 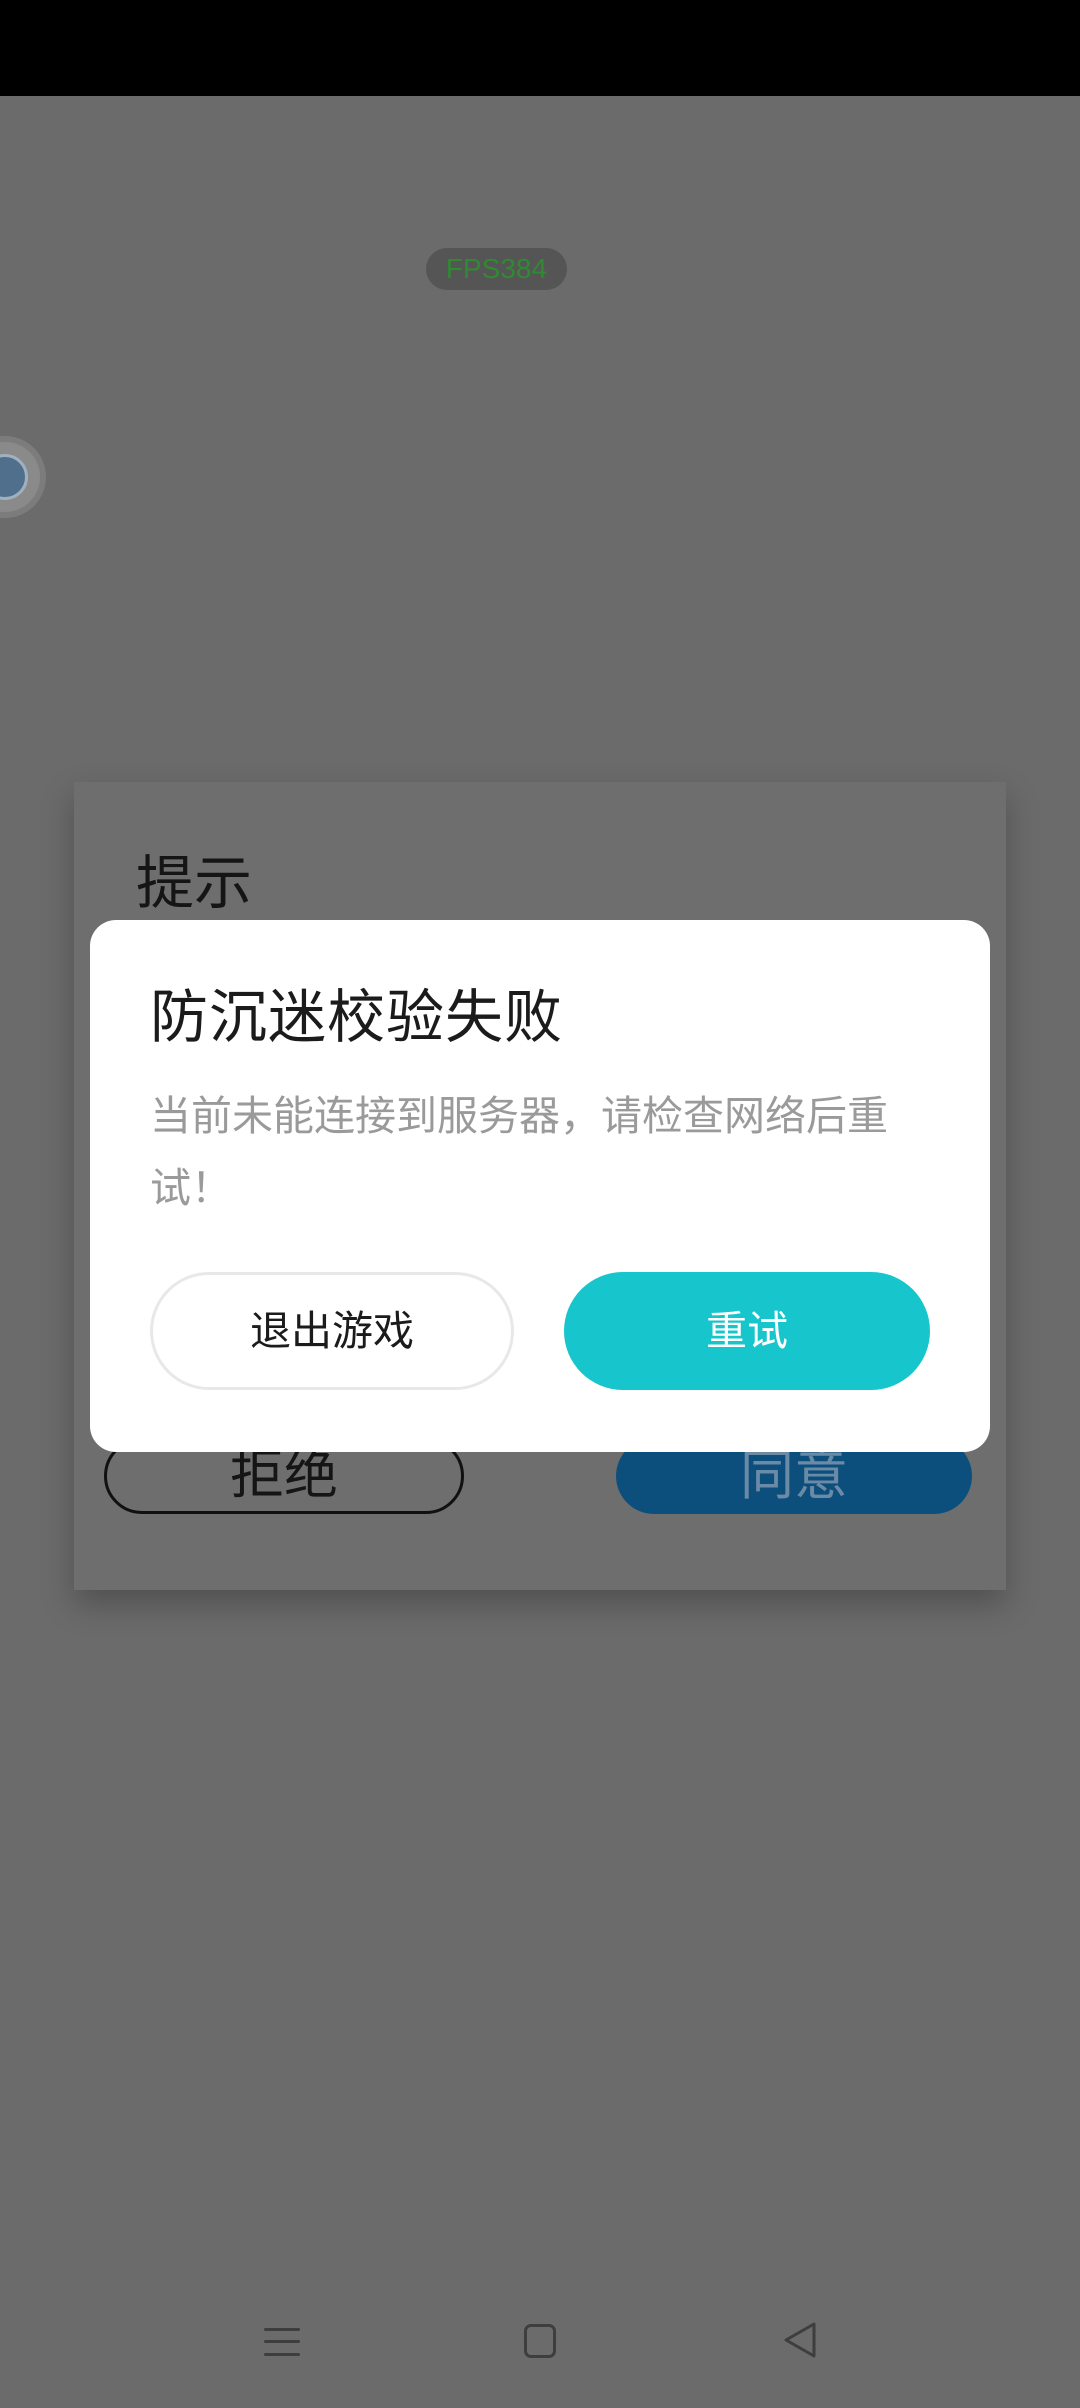 What do you see at coordinates (282, 2342) in the screenshot?
I see `menu-icon` at bounding box center [282, 2342].